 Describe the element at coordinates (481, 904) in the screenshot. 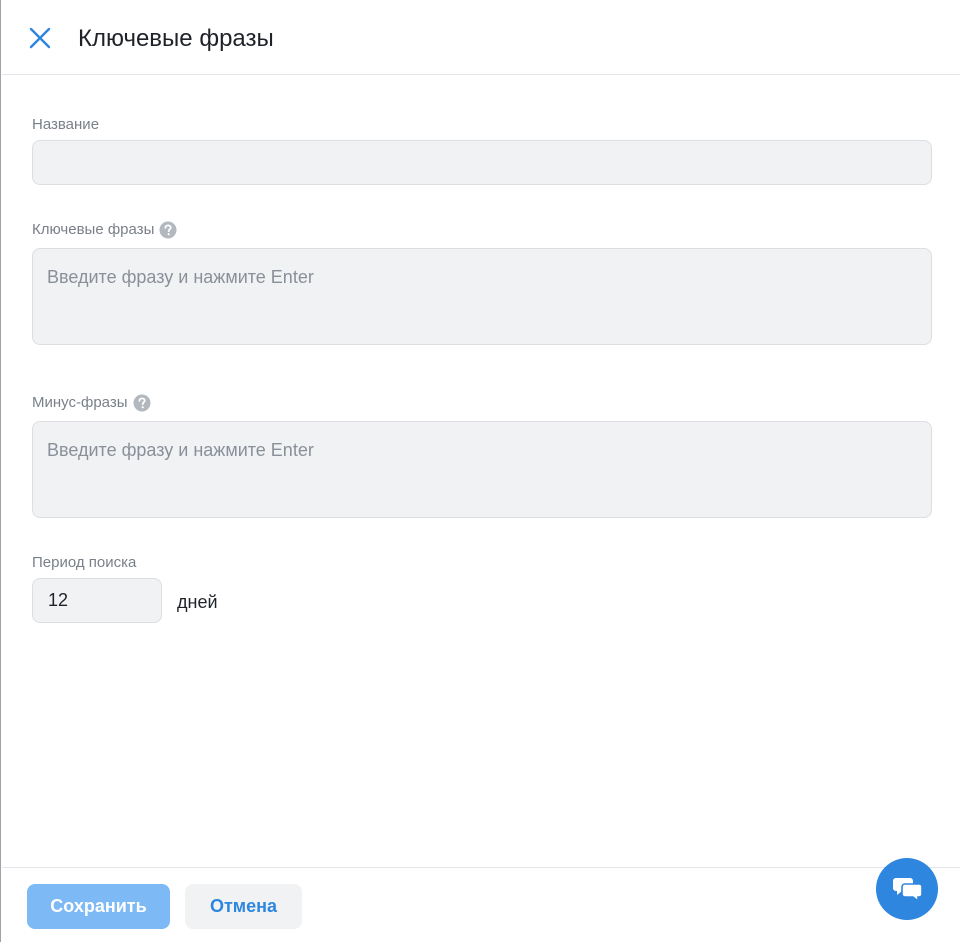

I see `panel-footer: Сохранить Отмена` at that location.